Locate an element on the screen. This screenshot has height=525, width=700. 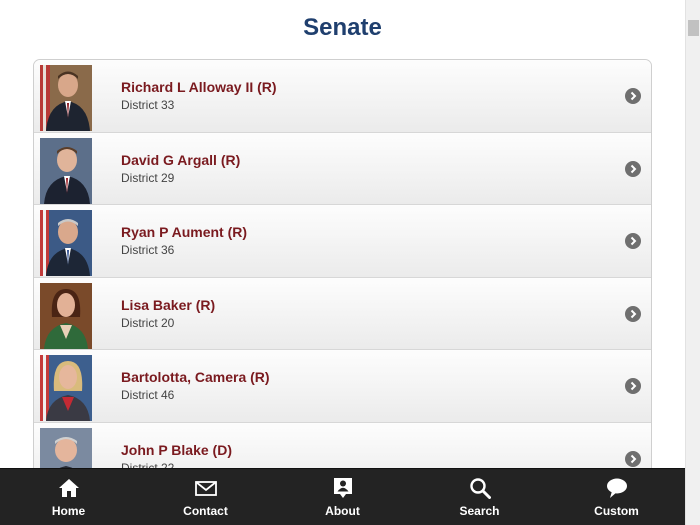
home-icon is located at coordinates (69, 488).